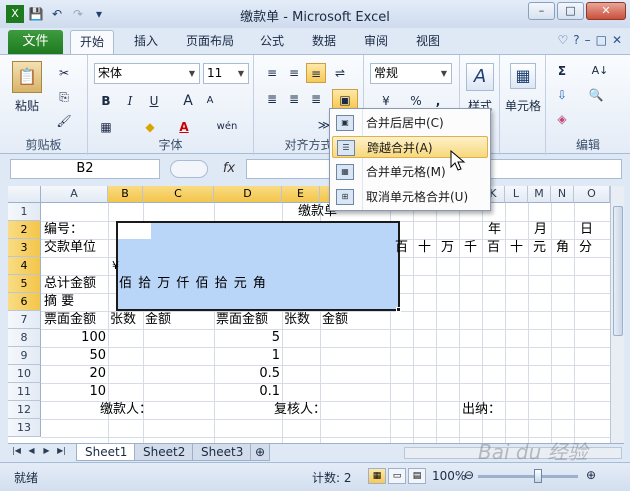  I want to click on font-name-combo: 宋体 ▼, so click(147, 73).